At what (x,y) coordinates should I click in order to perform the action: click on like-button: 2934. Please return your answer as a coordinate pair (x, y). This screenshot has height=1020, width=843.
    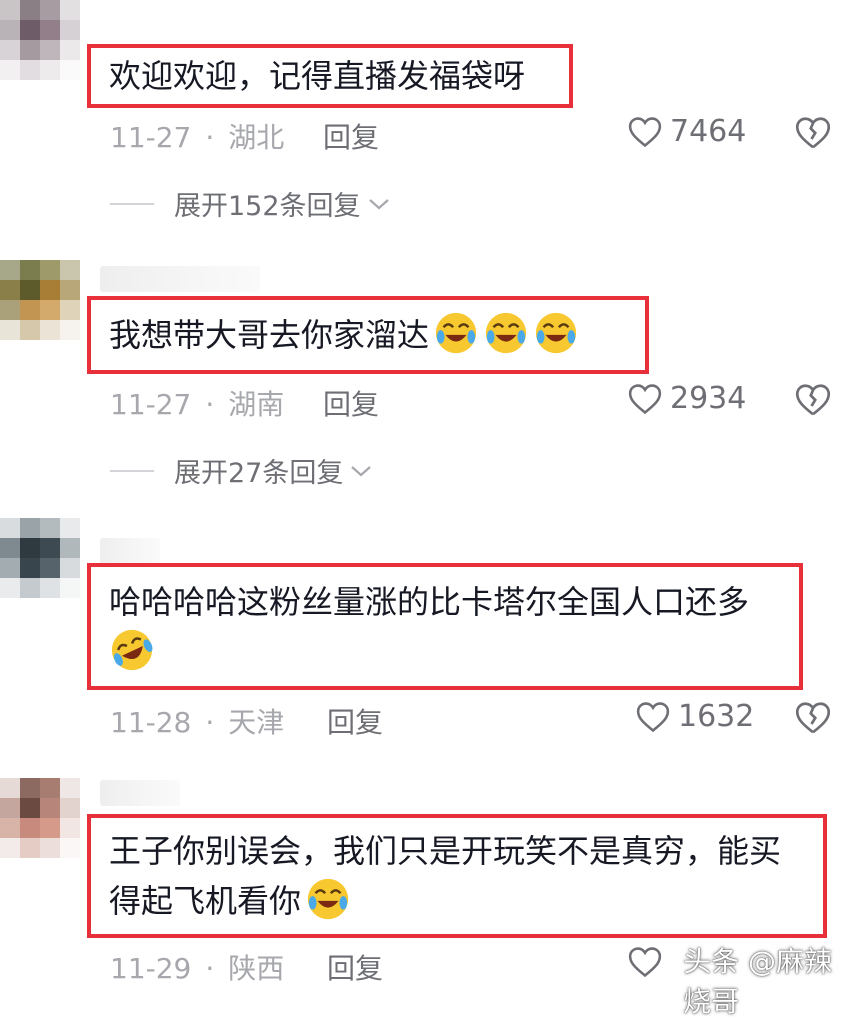
    Looking at the image, I should click on (687, 398).